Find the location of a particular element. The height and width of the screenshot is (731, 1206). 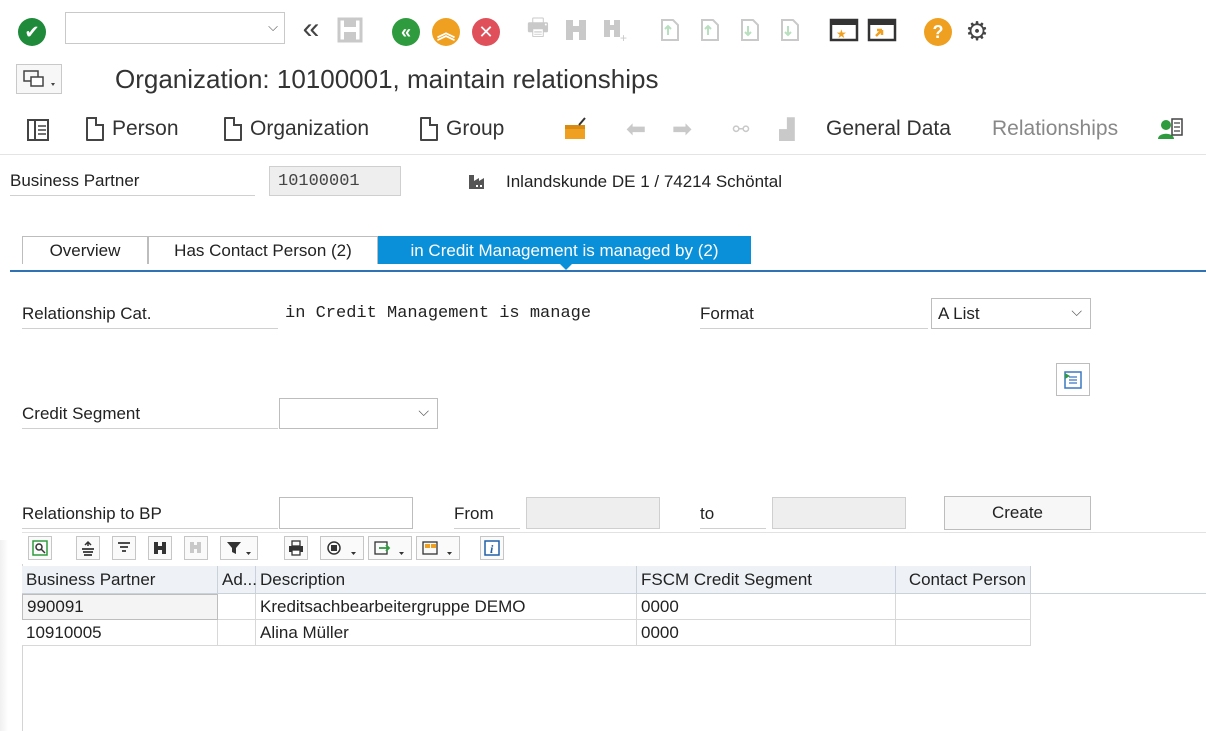

active-tab-indicator is located at coordinates (566, 266).